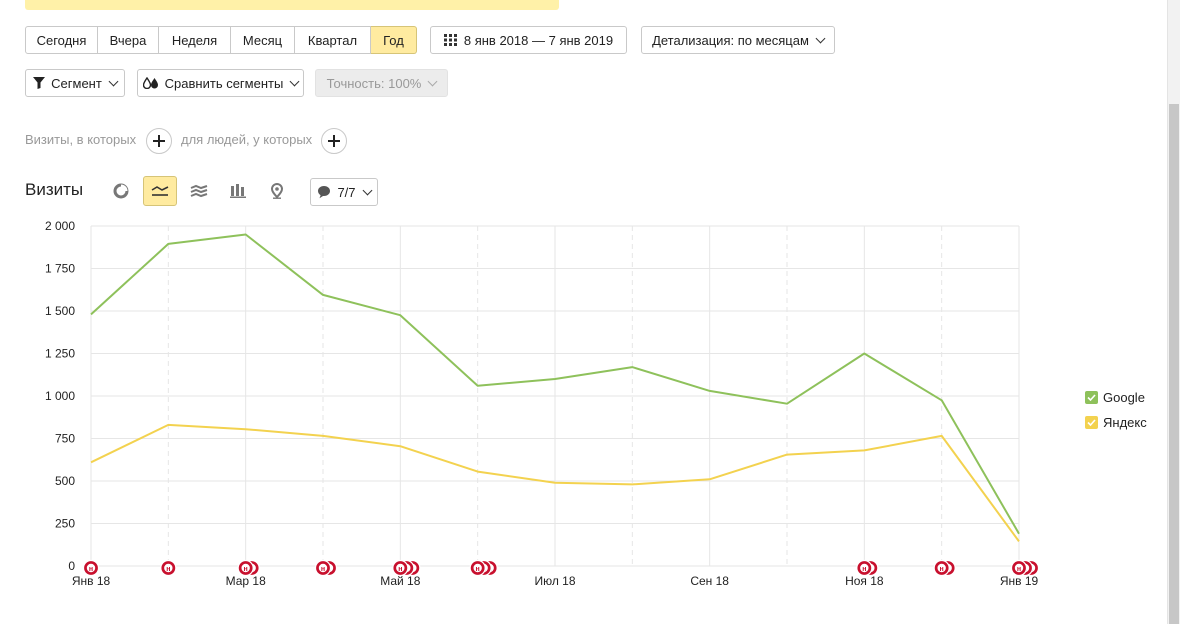  I want to click on detail-label: Детализация: по месяцам, so click(730, 40).